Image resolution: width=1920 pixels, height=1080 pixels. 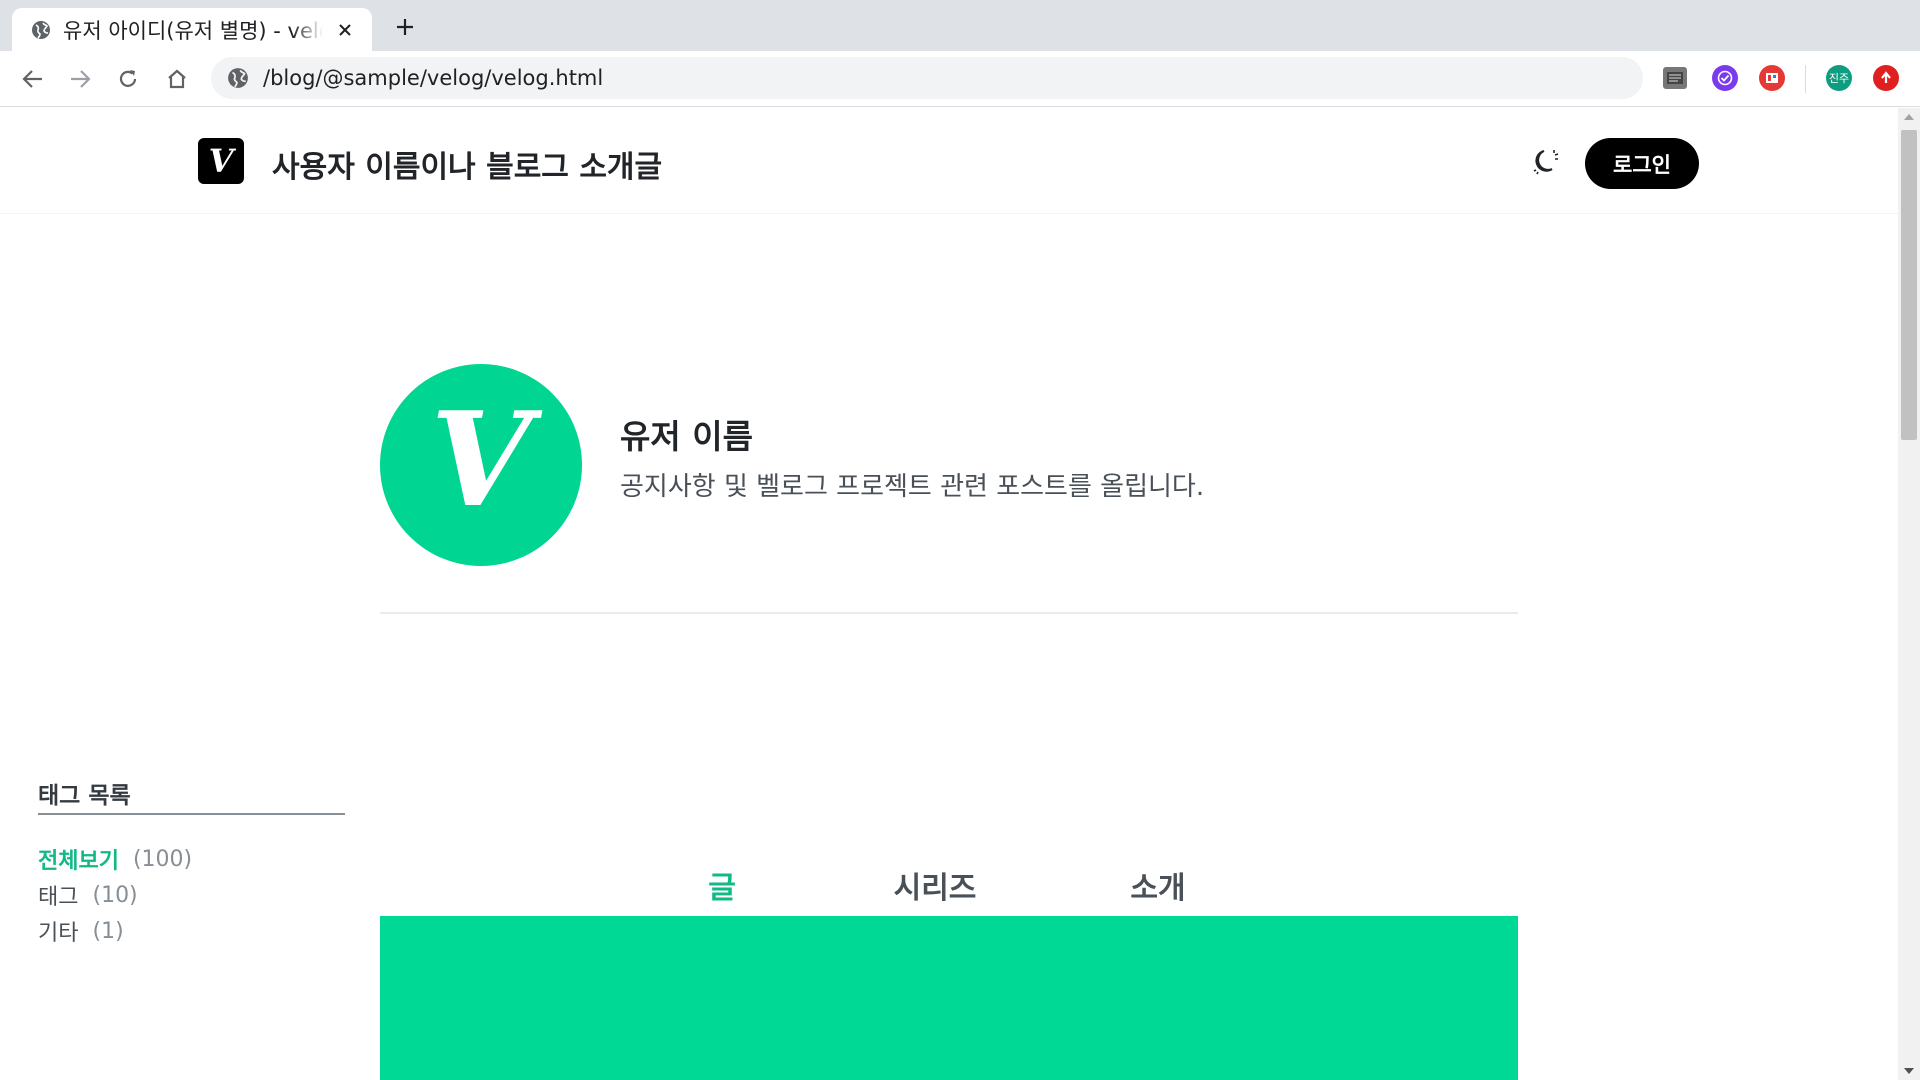 I want to click on tag-count: (10), so click(x=115, y=895).